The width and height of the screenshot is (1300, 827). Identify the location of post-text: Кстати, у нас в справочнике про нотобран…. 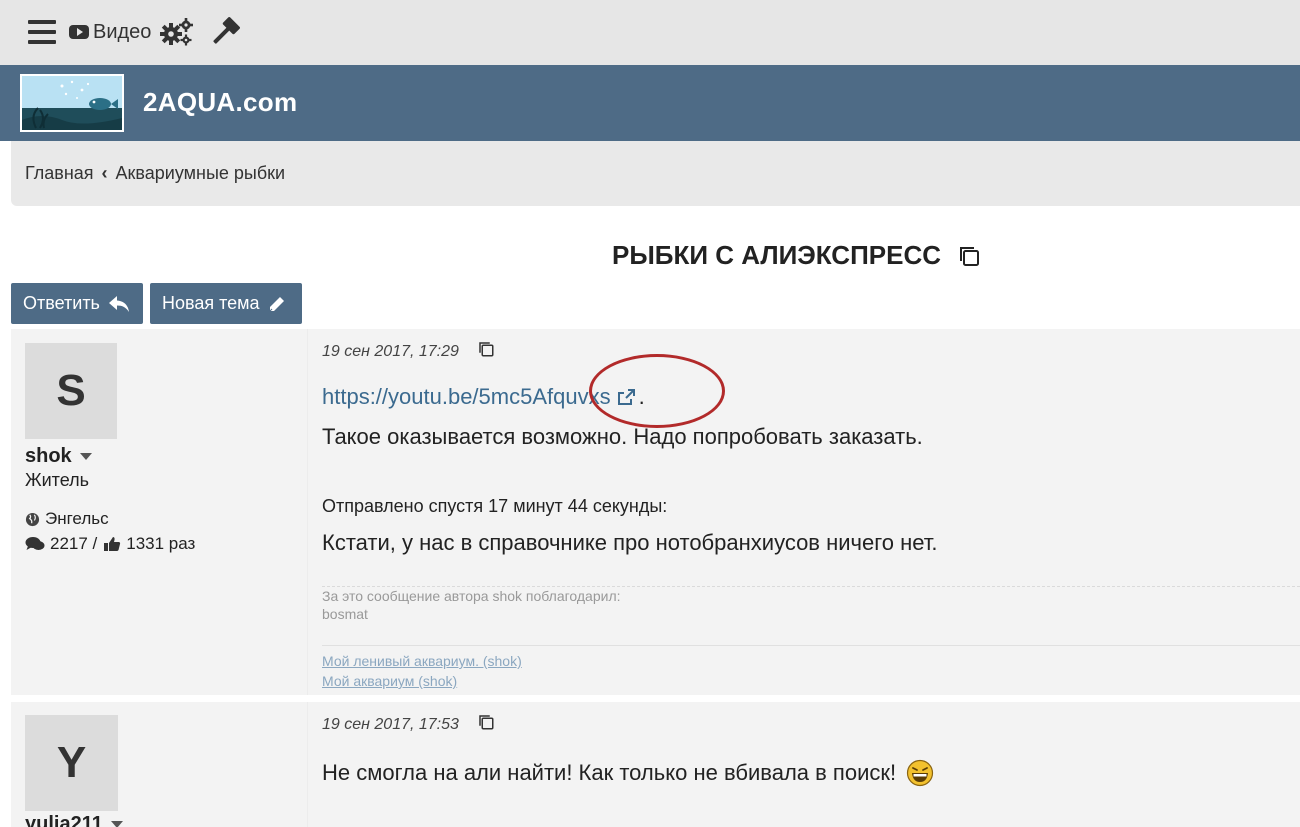
(630, 542).